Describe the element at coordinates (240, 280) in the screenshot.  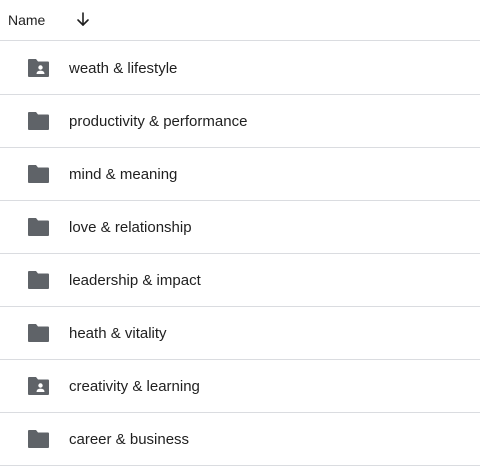
I see `list-item: leadership & impact` at that location.